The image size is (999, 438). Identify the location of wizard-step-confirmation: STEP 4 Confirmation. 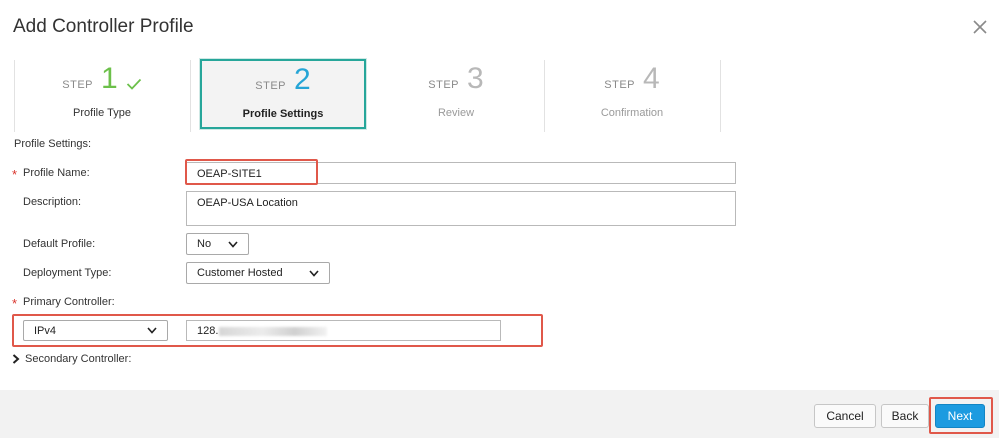
(632, 96).